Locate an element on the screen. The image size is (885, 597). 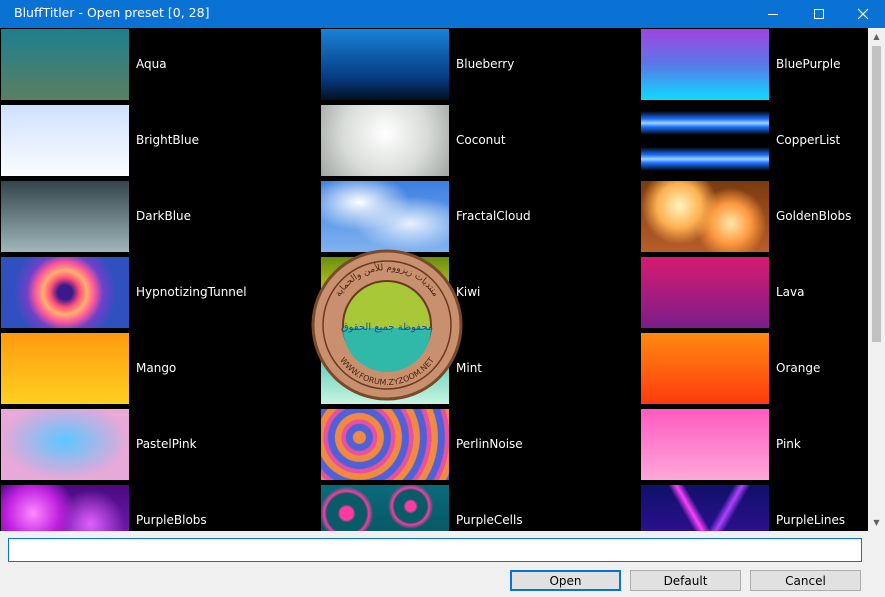
preset-label: Aqua is located at coordinates (151, 64).